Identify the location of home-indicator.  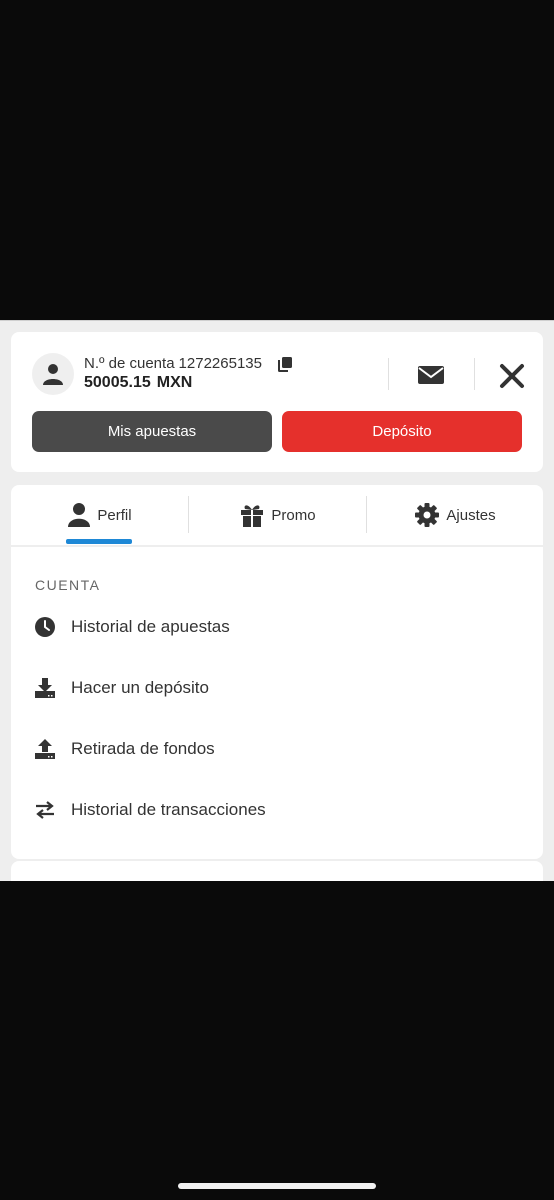
(277, 1186).